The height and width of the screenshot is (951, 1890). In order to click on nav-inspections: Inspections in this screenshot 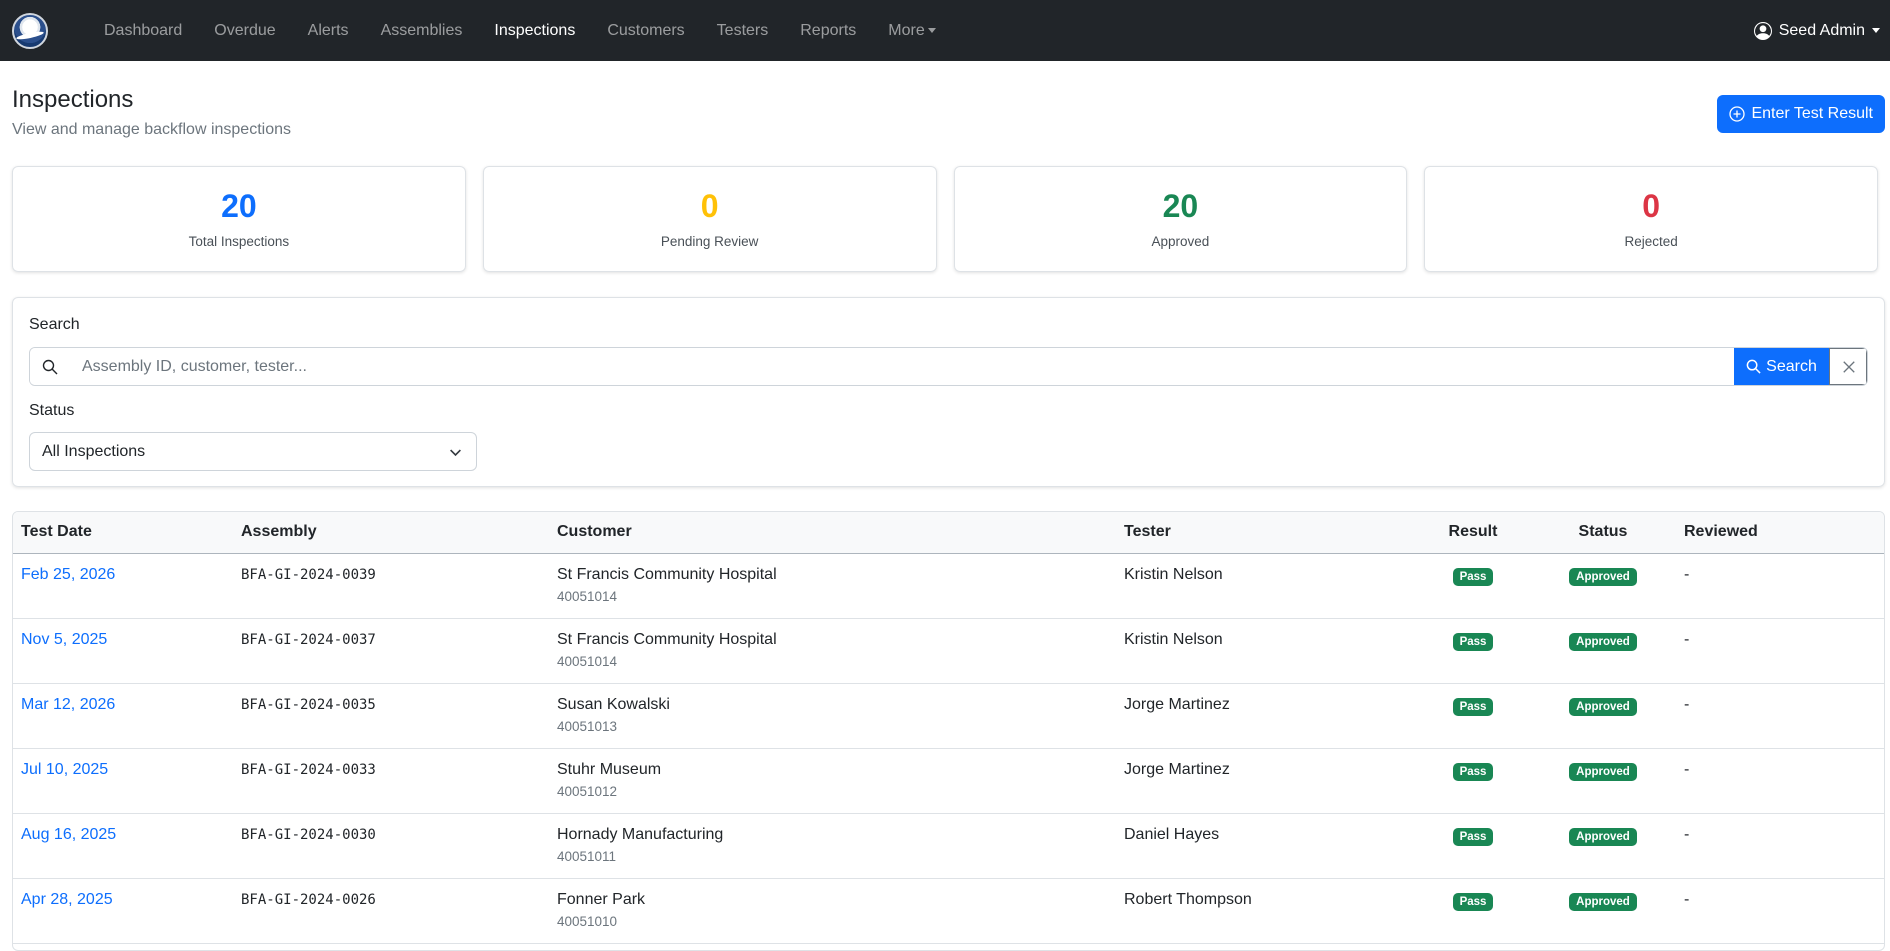, I will do `click(534, 31)`.